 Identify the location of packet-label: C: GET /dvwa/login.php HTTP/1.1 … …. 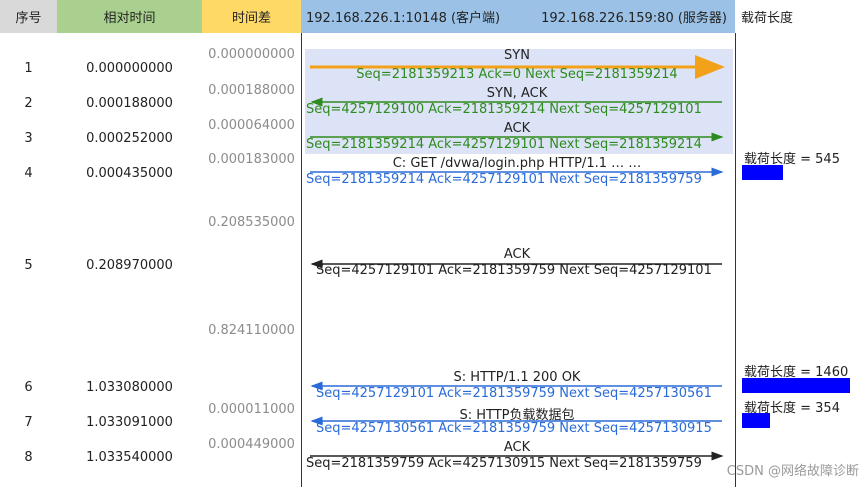
(517, 163).